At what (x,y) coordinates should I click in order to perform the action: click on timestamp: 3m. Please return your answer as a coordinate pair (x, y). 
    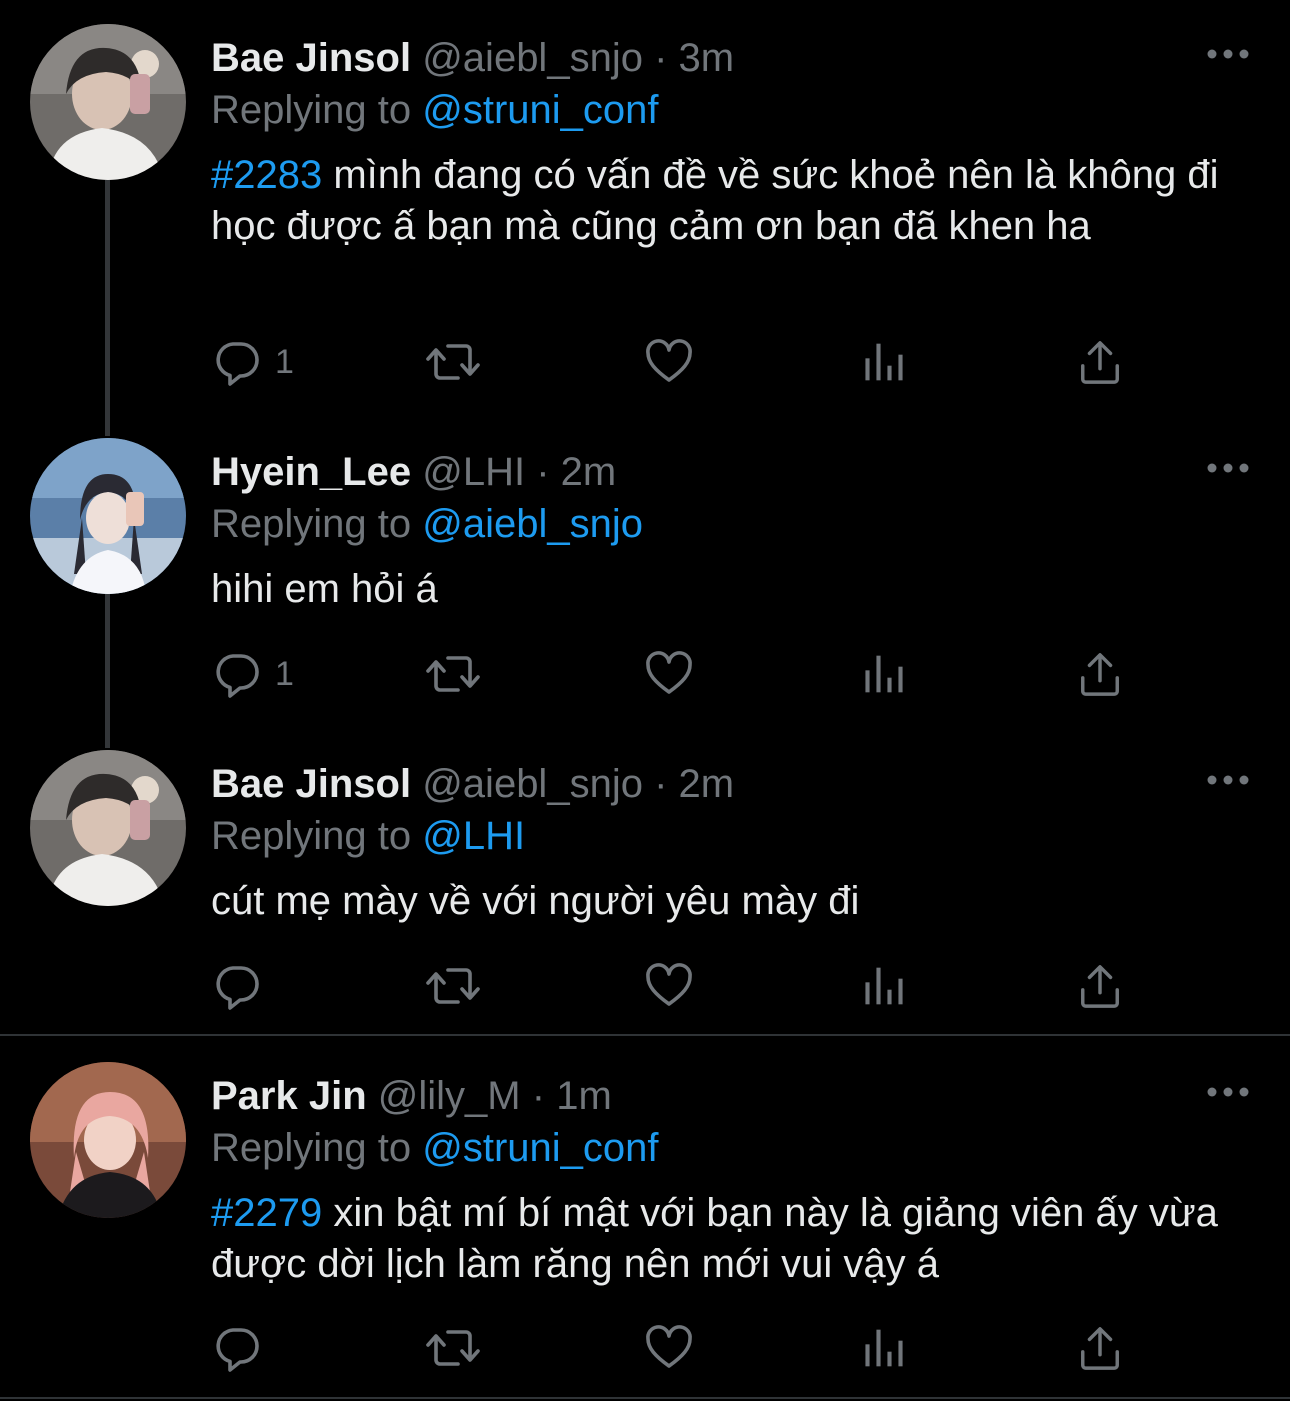
    Looking at the image, I should click on (707, 58).